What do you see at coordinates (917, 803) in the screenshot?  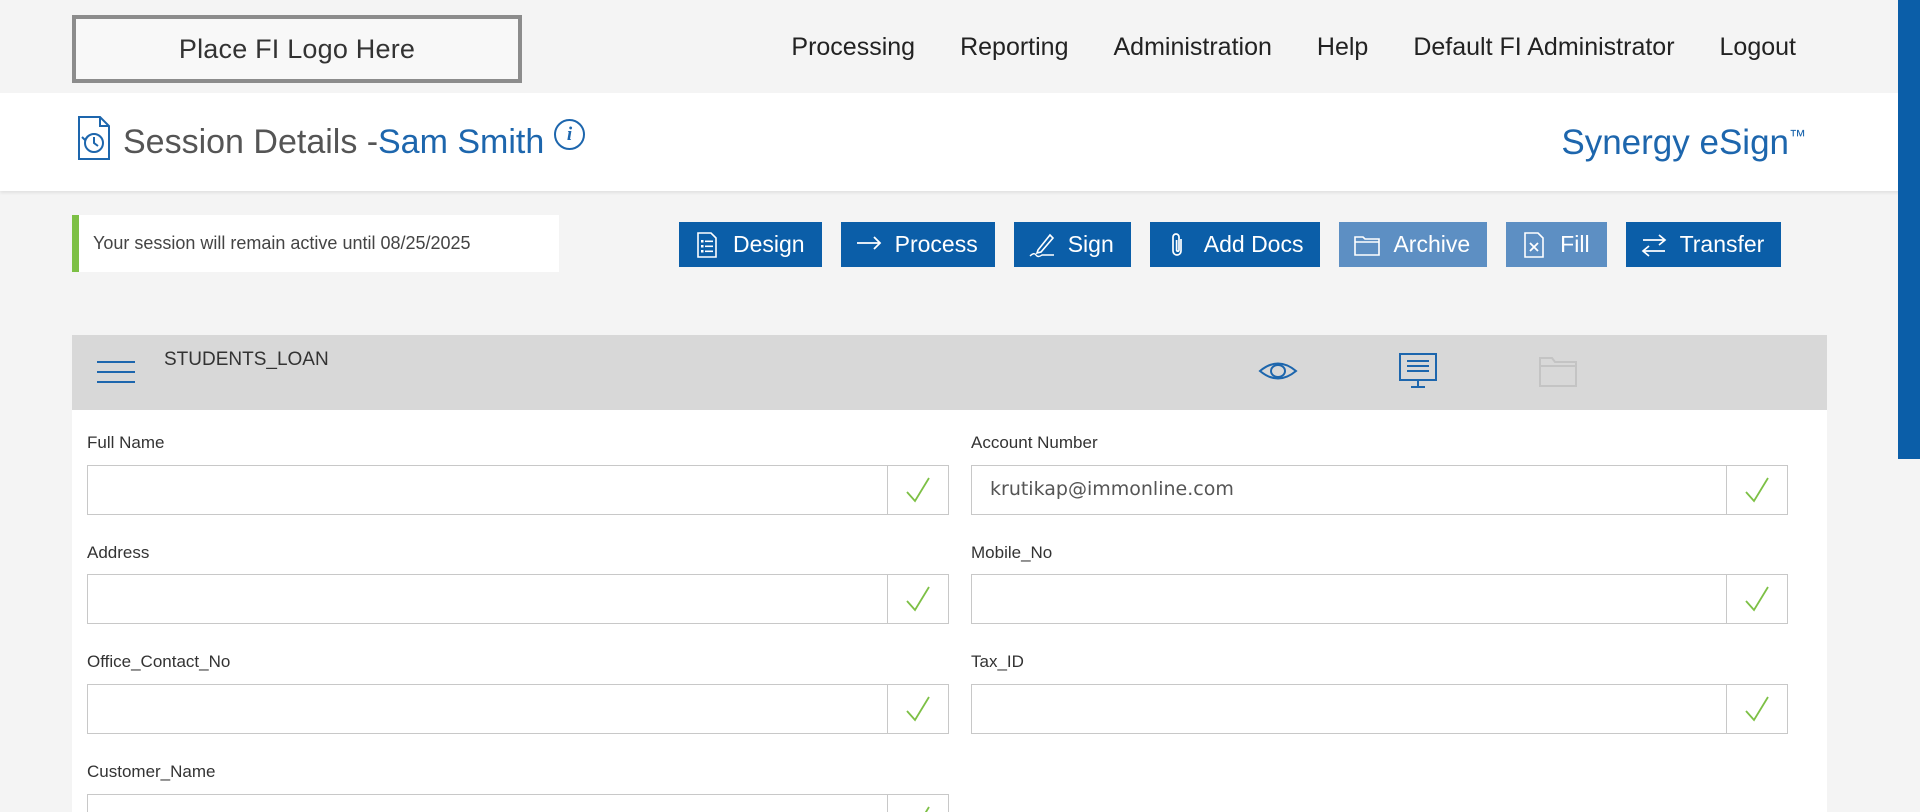 I see `customer-name-check` at bounding box center [917, 803].